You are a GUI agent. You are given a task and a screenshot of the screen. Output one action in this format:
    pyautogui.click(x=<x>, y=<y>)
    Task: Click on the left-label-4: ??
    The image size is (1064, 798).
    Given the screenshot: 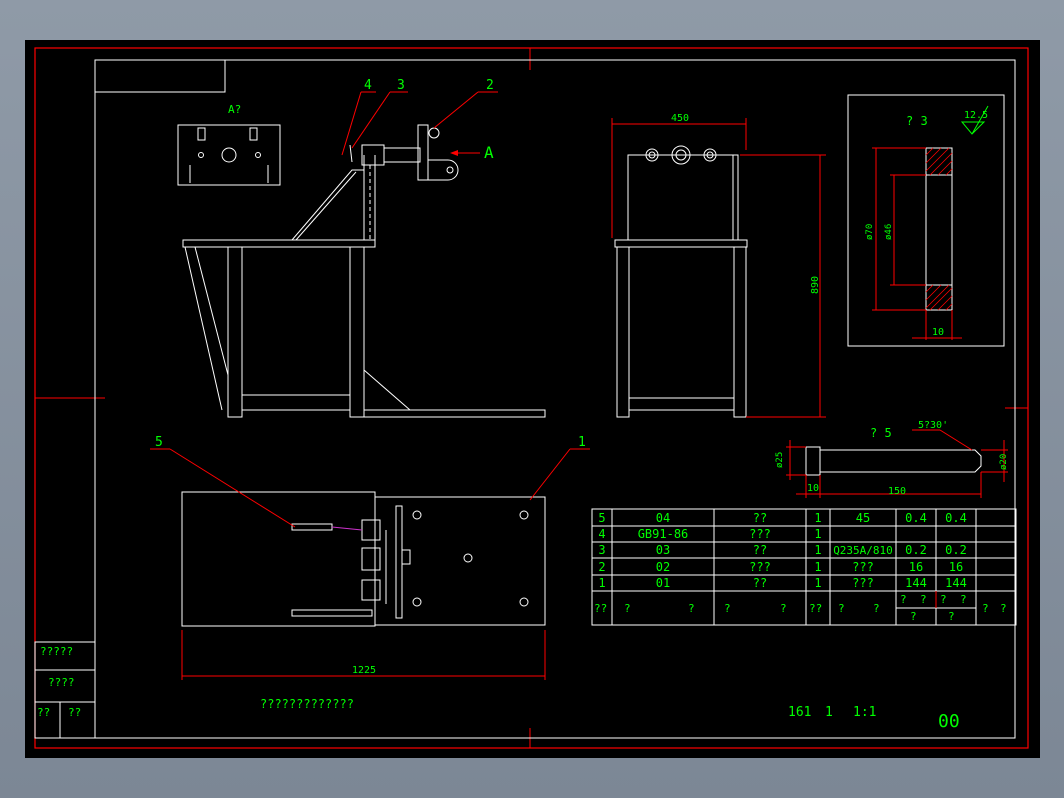 What is the action you would take?
    pyautogui.click(x=74, y=712)
    